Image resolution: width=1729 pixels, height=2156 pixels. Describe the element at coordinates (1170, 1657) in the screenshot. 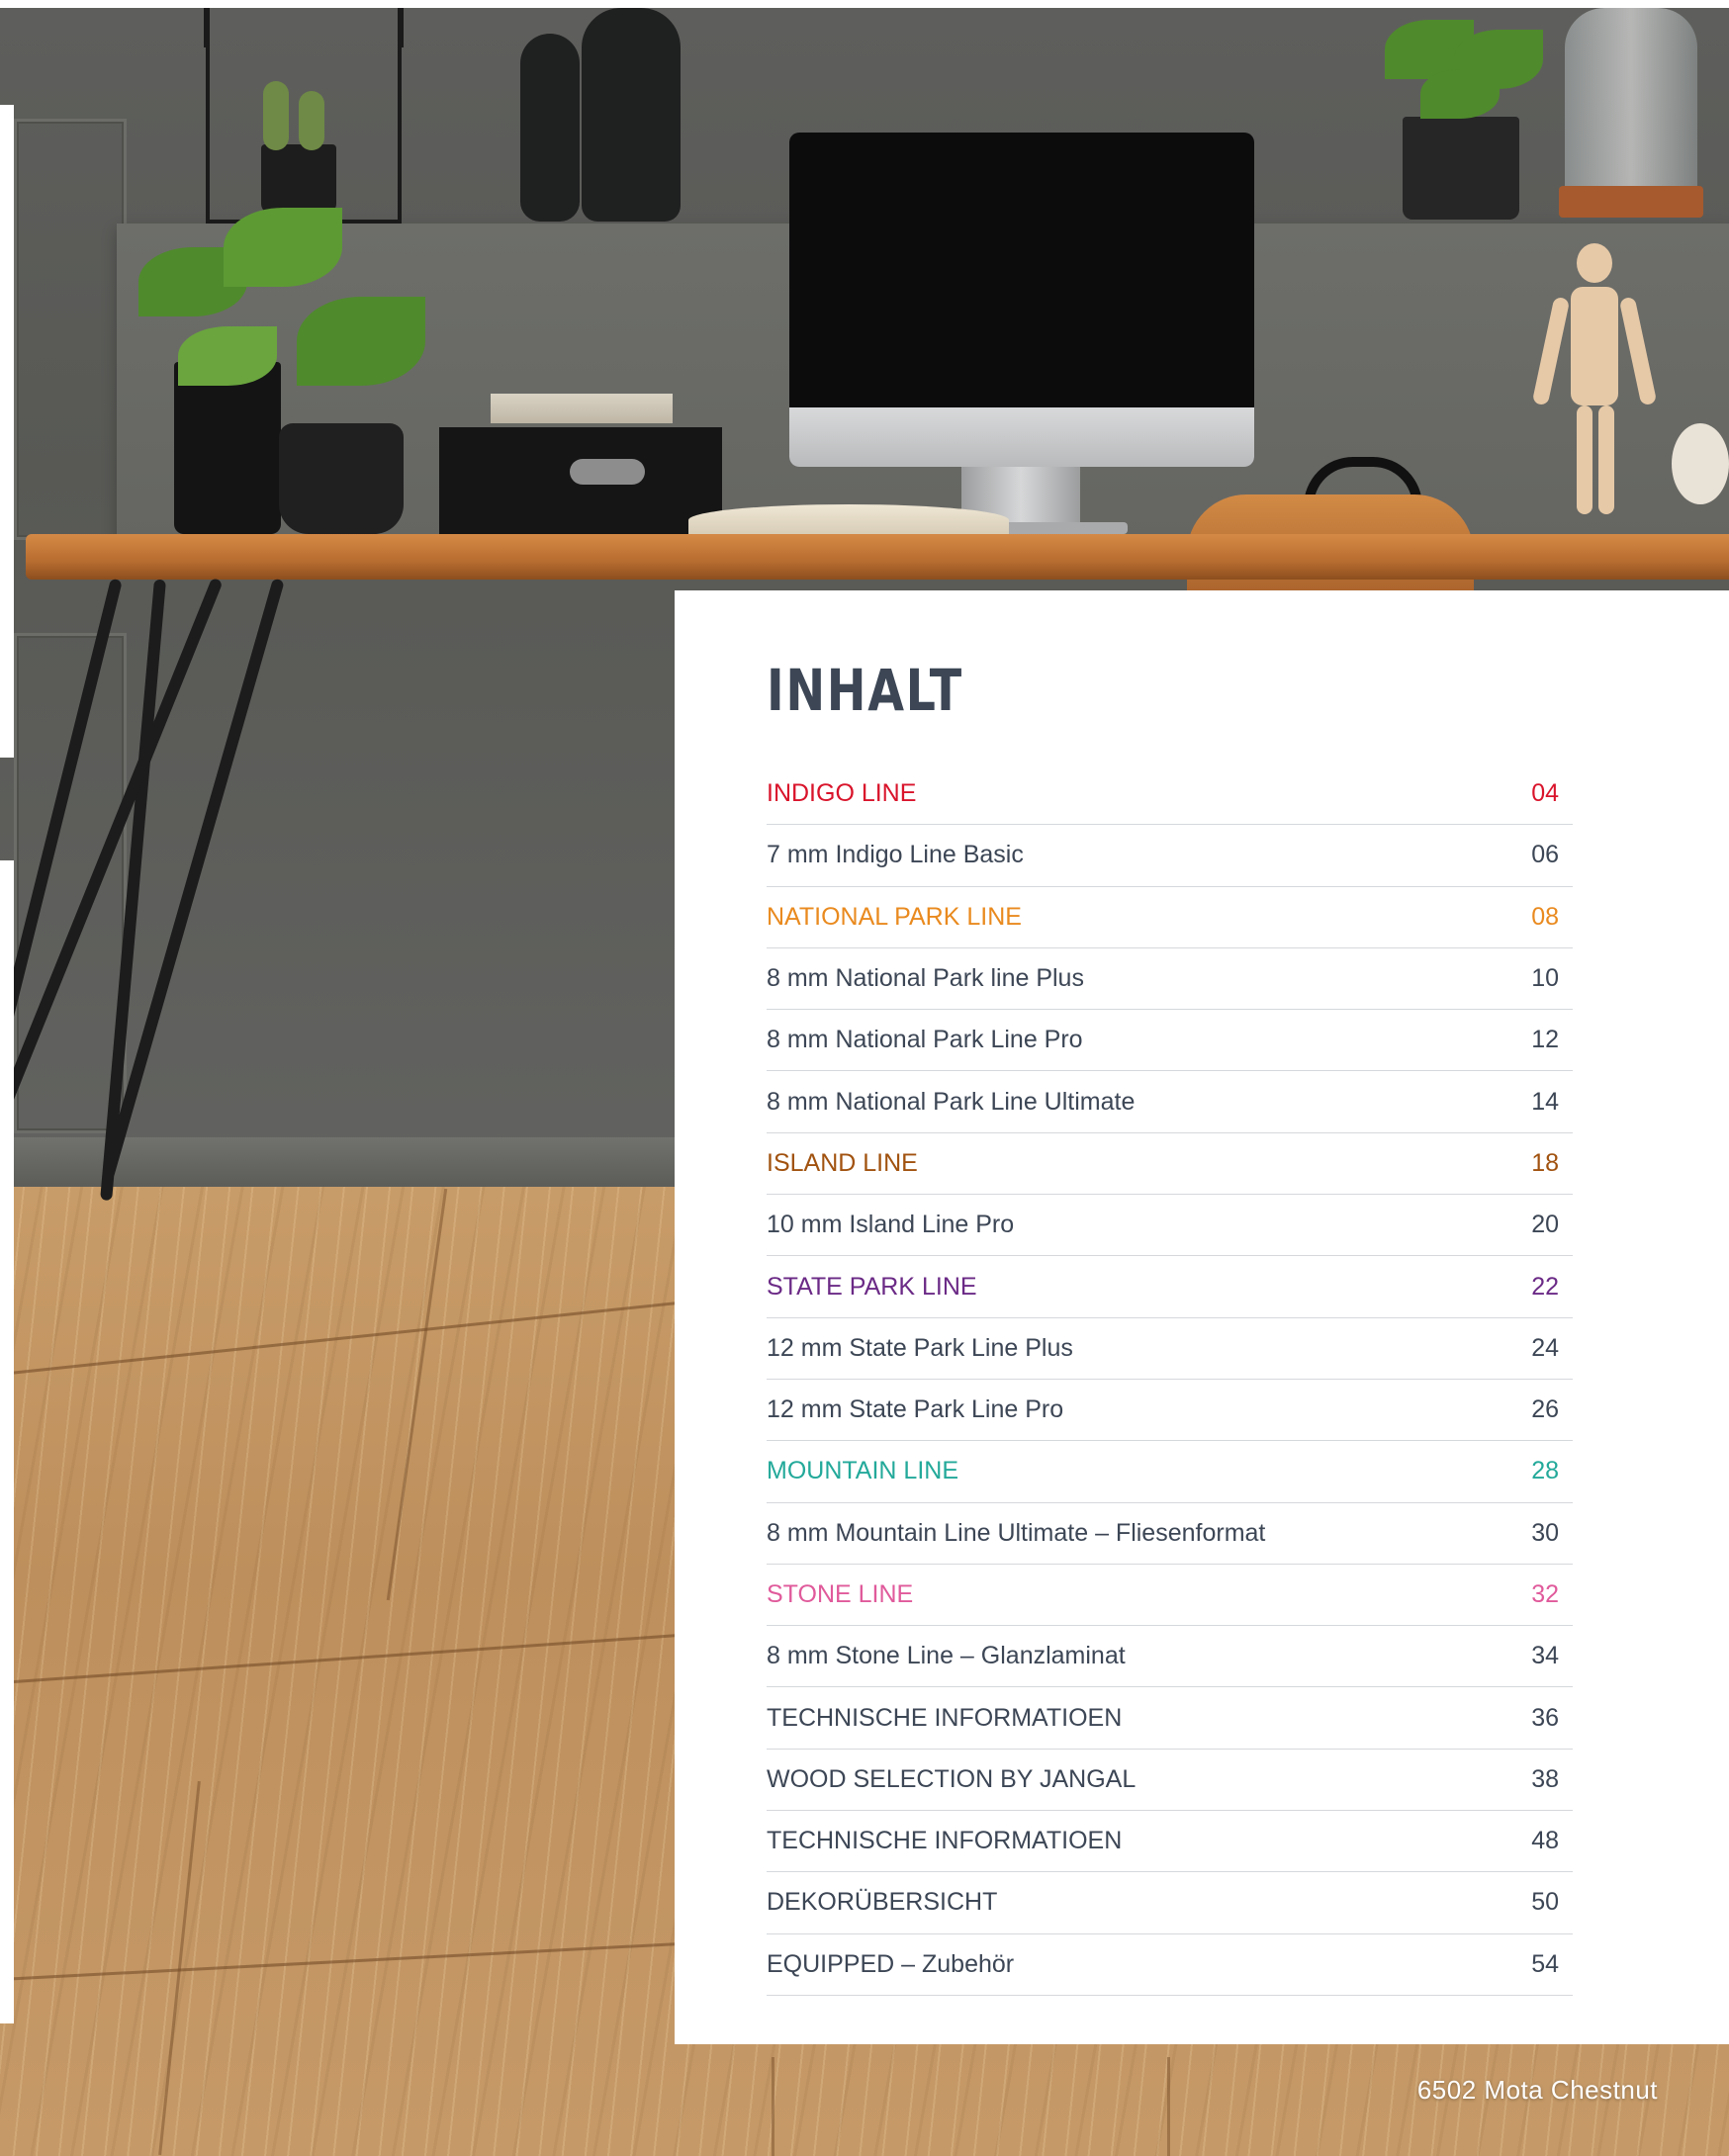

I see `toc-entry-row: 8 mm Stone Line – Glanzlaminat 34` at that location.